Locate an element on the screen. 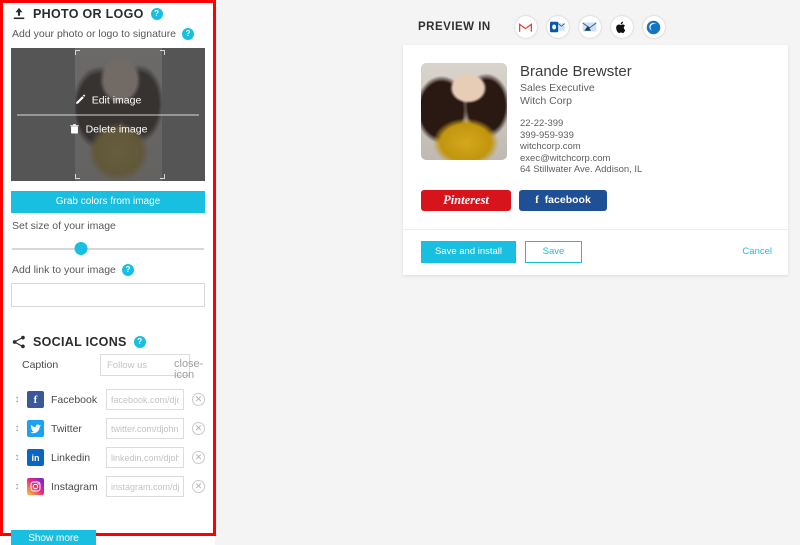 This screenshot has width=800, height=545. delete-image-label: Delete image is located at coordinates (116, 129).